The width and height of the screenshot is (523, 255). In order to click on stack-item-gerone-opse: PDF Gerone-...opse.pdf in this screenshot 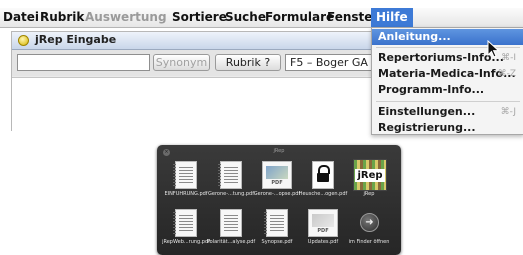, I will do `click(277, 180)`.